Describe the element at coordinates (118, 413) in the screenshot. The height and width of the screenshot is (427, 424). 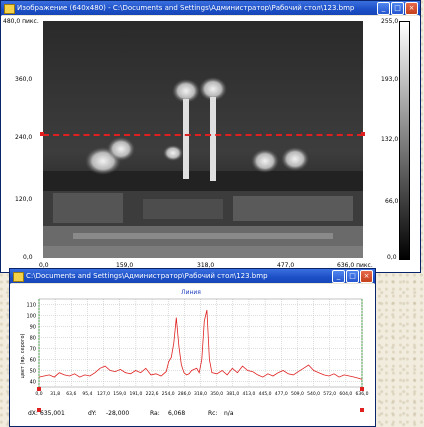
I see `dy-value: -28,000` at that location.